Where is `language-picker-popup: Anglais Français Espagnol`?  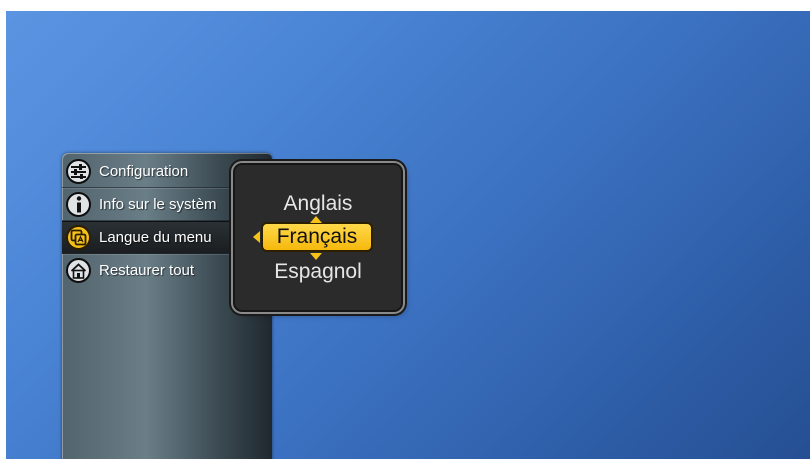 language-picker-popup: Anglais Français Espagnol is located at coordinates (318, 237).